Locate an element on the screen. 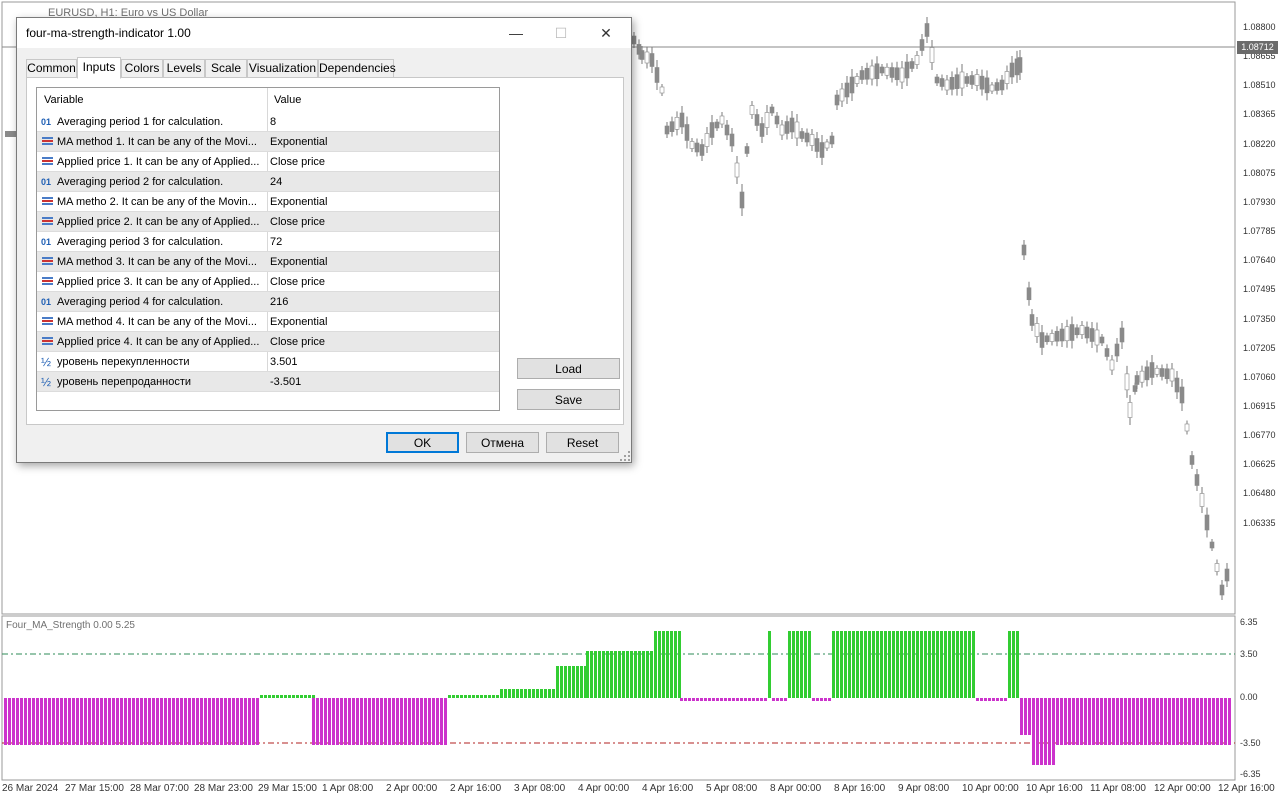 The width and height of the screenshot is (1280, 800). row-value: 216 is located at coordinates (279, 302).